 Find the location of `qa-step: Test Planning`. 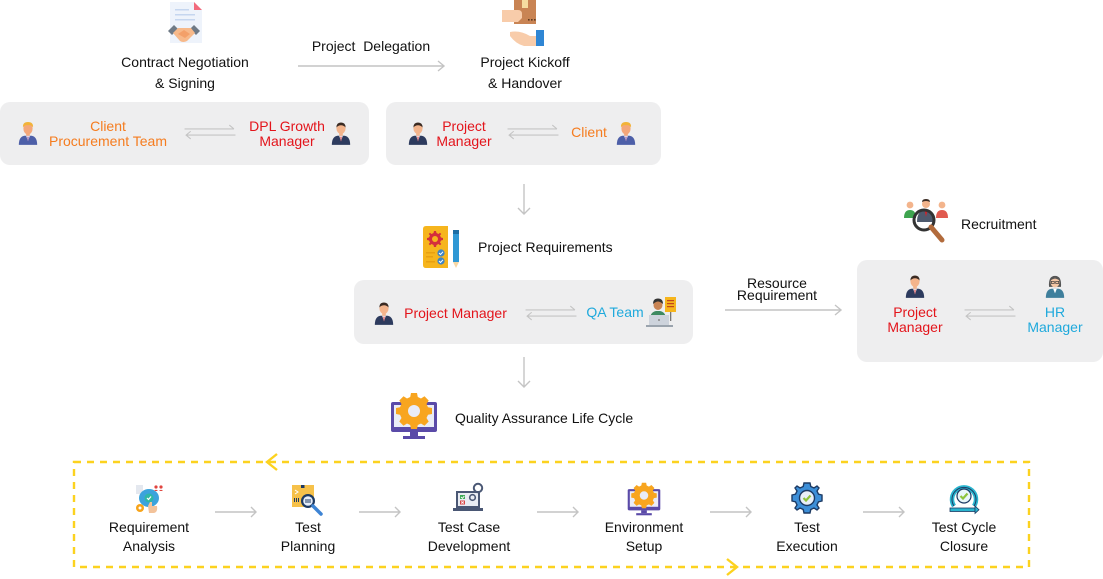

qa-step: Test Planning is located at coordinates (308, 520).